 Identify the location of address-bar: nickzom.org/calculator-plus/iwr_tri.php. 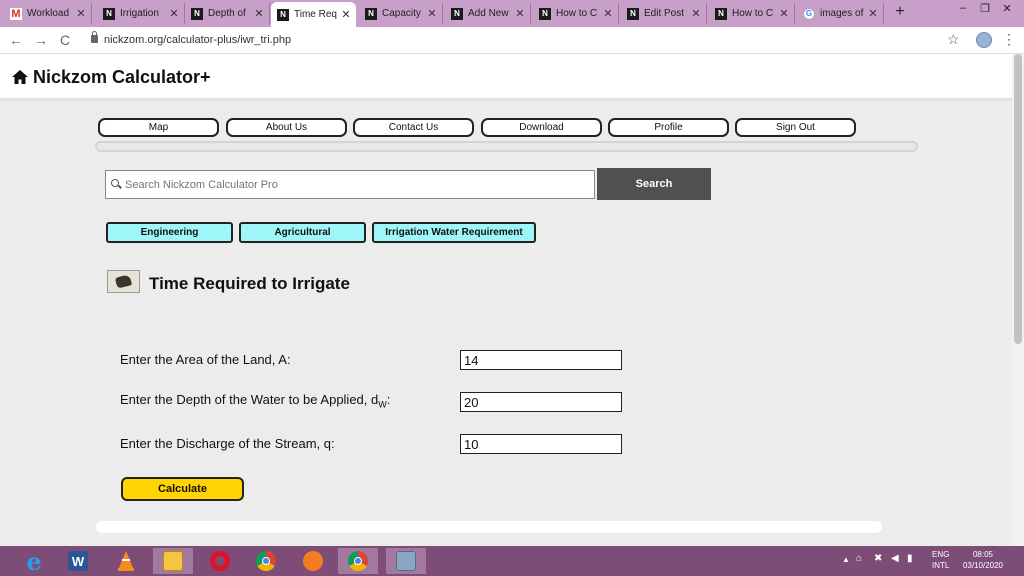
(197, 40).